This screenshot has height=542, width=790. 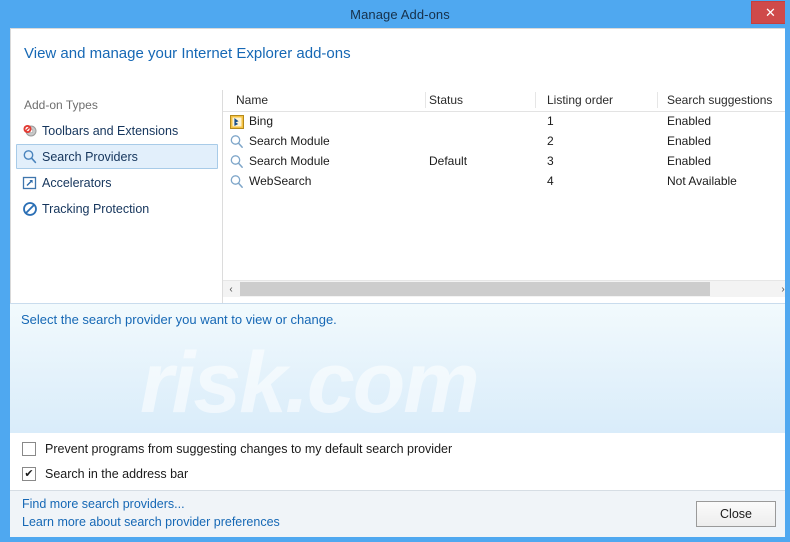 I want to click on bing-icon, so click(x=237, y=122).